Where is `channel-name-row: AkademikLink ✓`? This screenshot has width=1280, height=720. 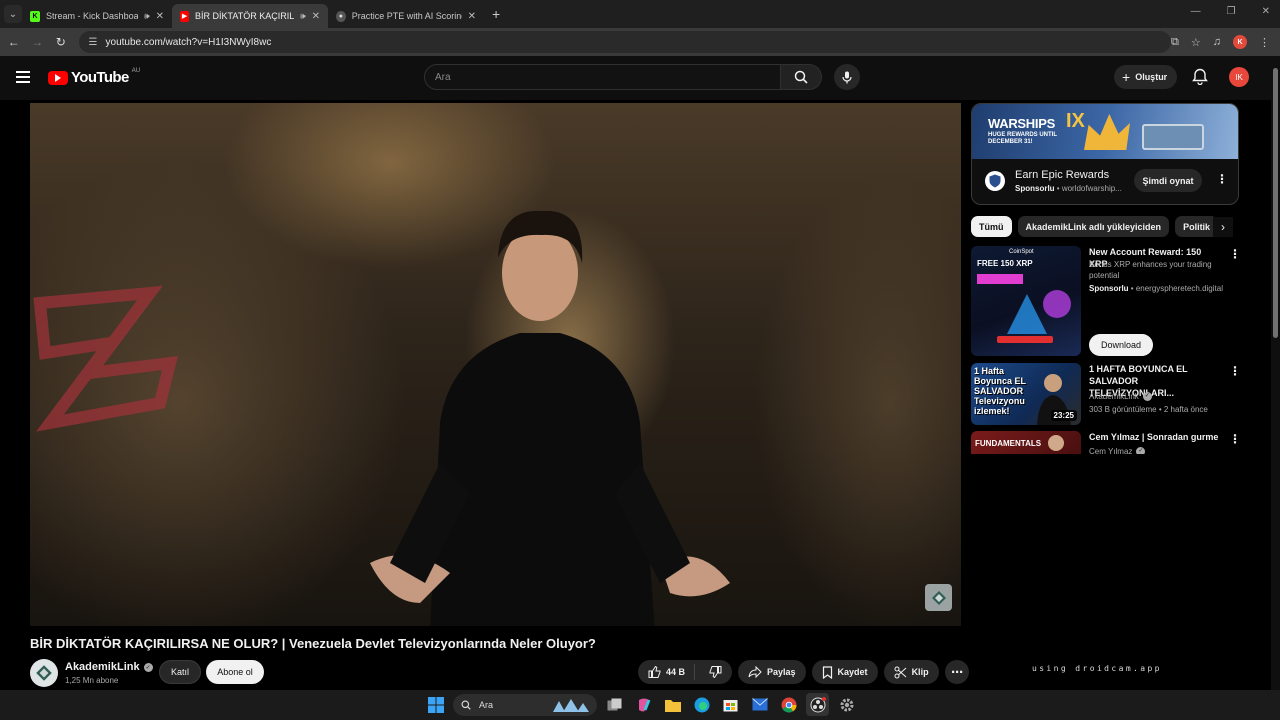 channel-name-row: AkademikLink ✓ is located at coordinates (109, 667).